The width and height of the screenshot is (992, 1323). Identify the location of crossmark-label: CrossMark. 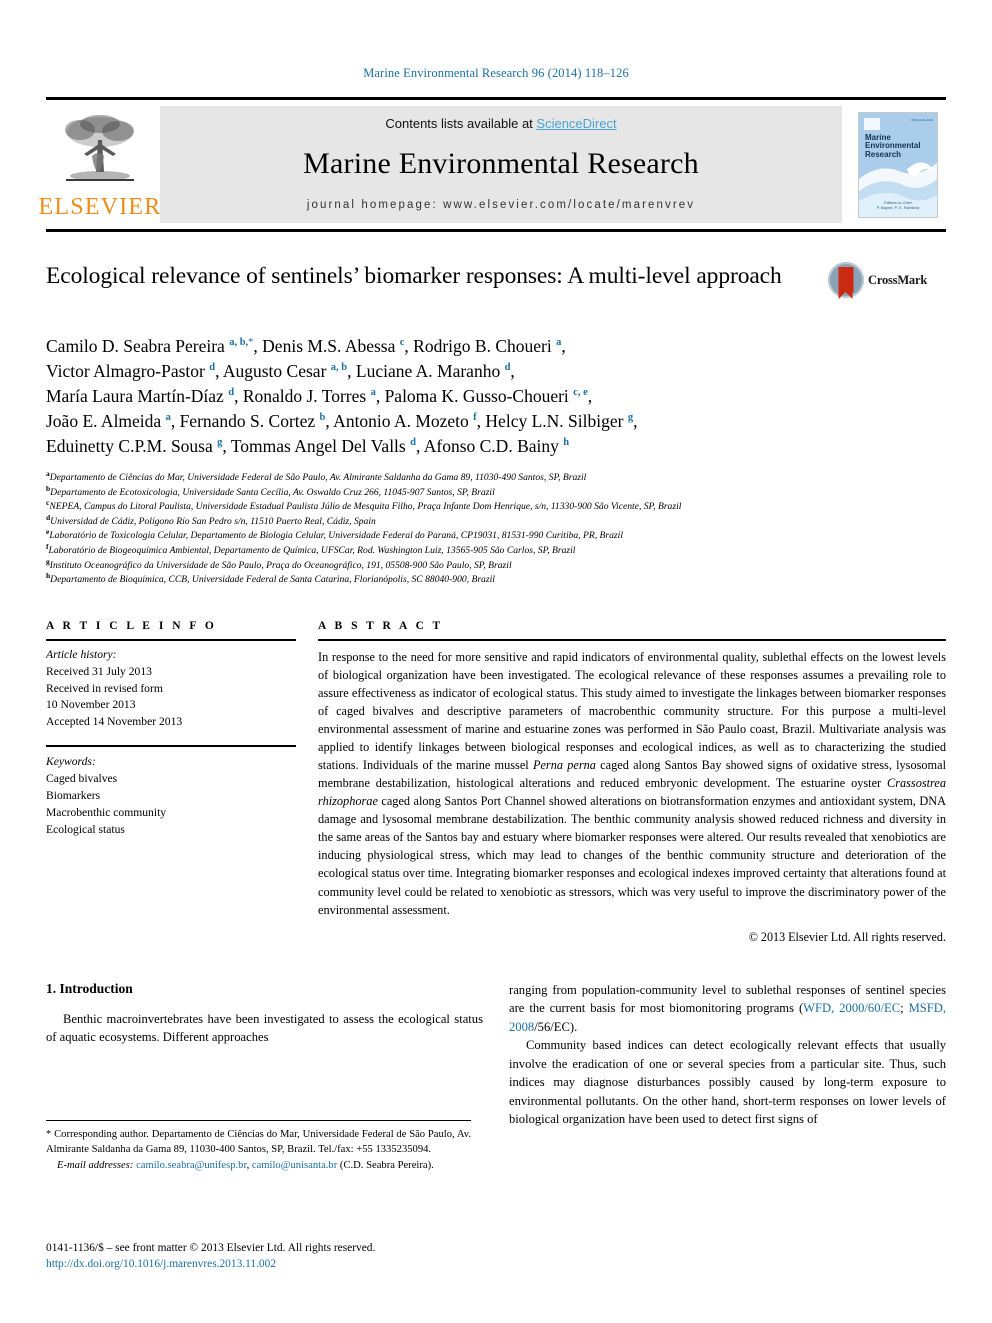
(898, 279).